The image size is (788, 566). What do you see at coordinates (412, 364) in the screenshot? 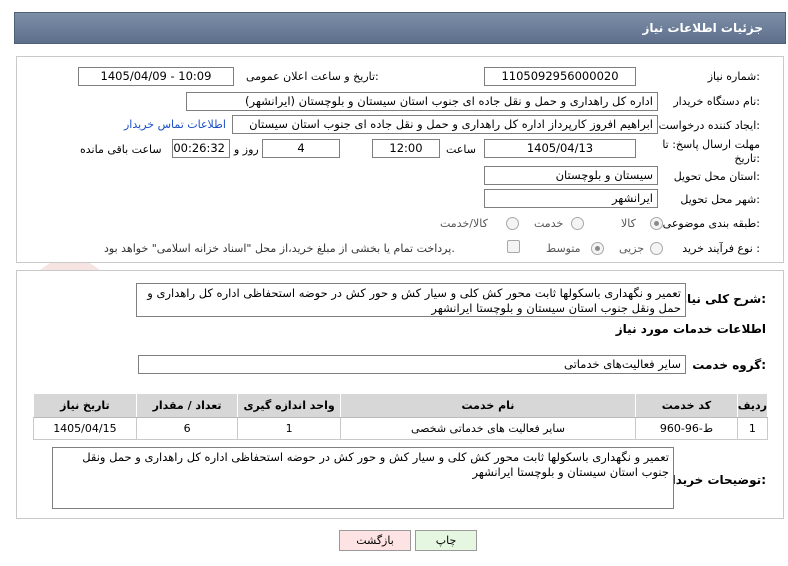
I see `service-group-field: سایر فعالیت‌های خدماتی` at bounding box center [412, 364].